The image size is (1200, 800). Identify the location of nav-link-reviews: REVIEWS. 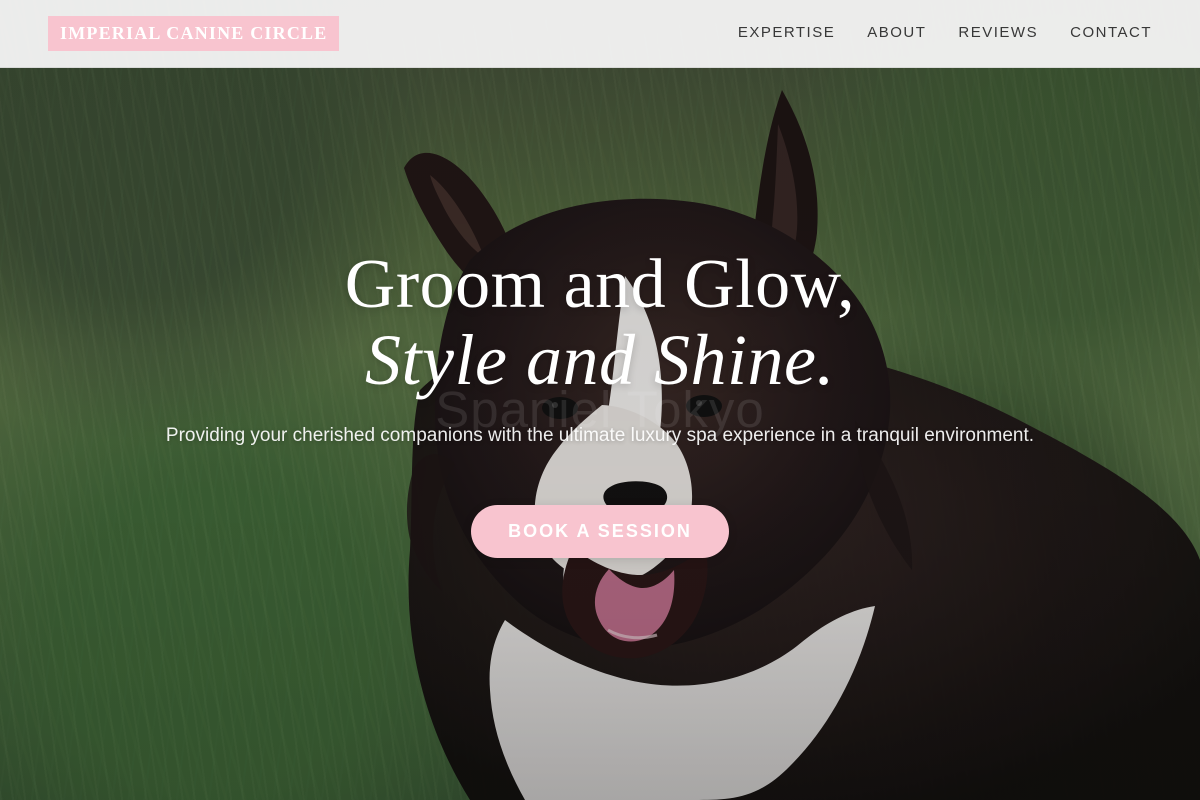
(998, 32).